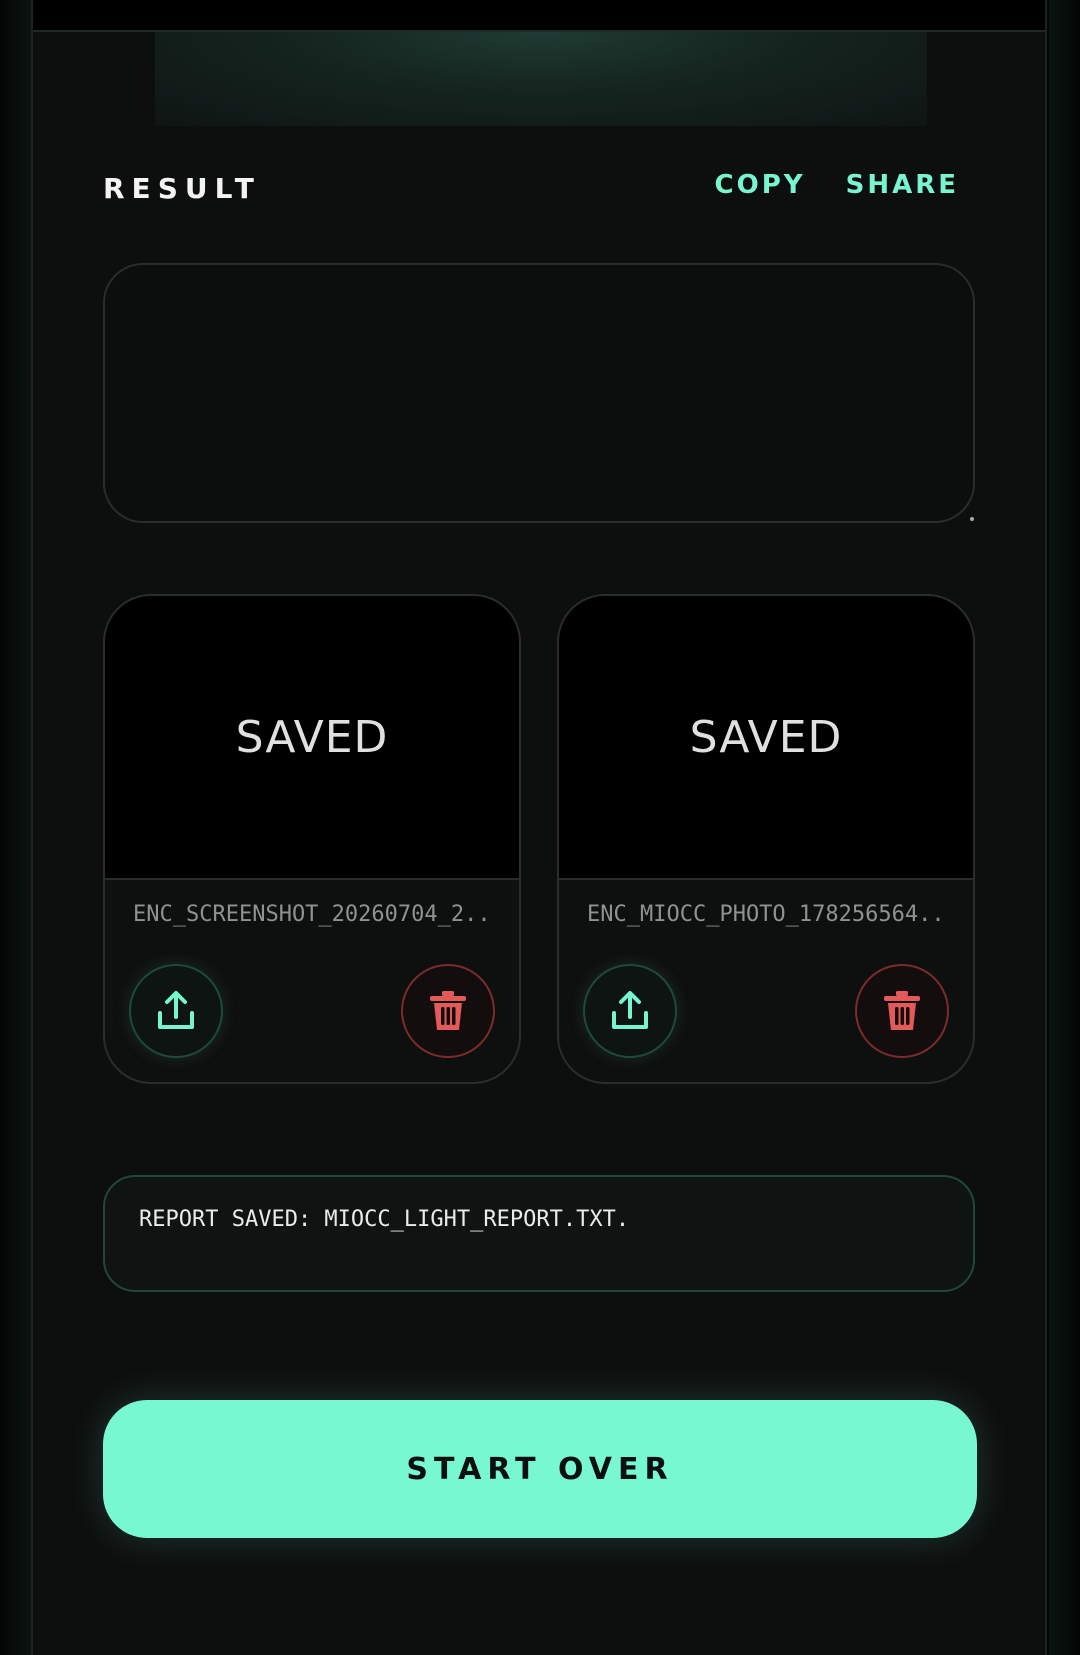  What do you see at coordinates (1064, 827) in the screenshot?
I see `right-edge` at bounding box center [1064, 827].